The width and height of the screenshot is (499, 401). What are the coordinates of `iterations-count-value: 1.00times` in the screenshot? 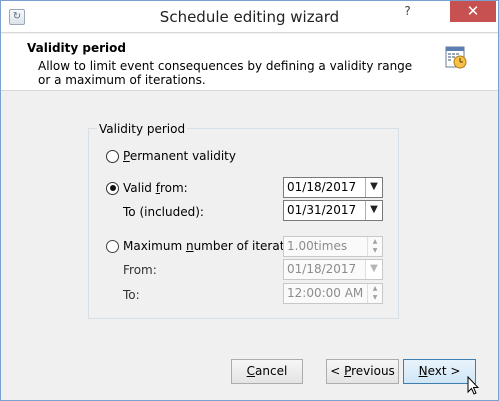 It's located at (317, 246).